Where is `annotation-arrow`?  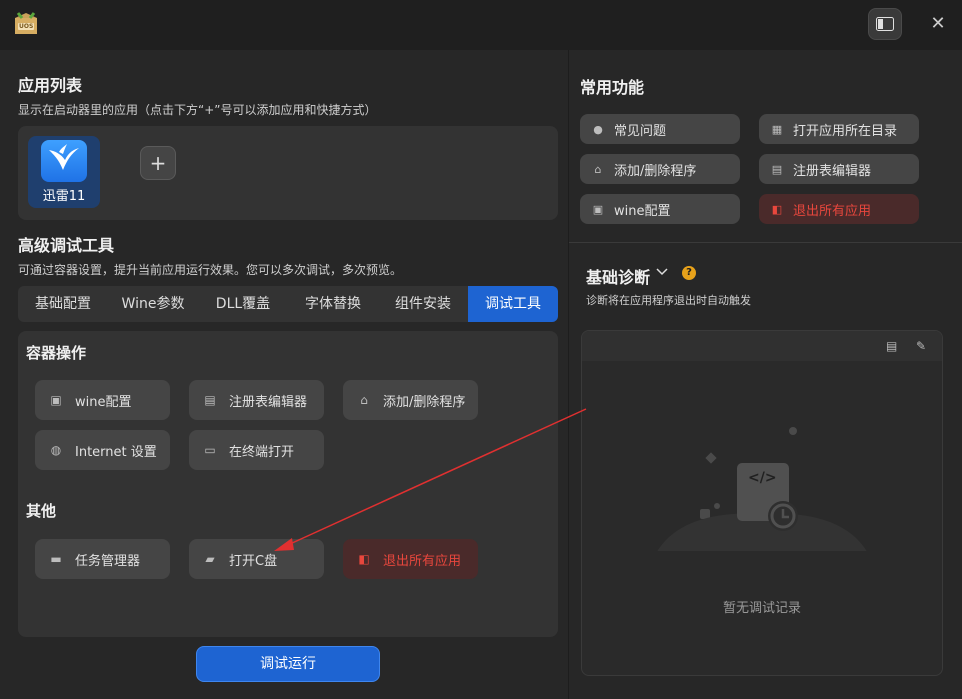 annotation-arrow is located at coordinates (430, 479).